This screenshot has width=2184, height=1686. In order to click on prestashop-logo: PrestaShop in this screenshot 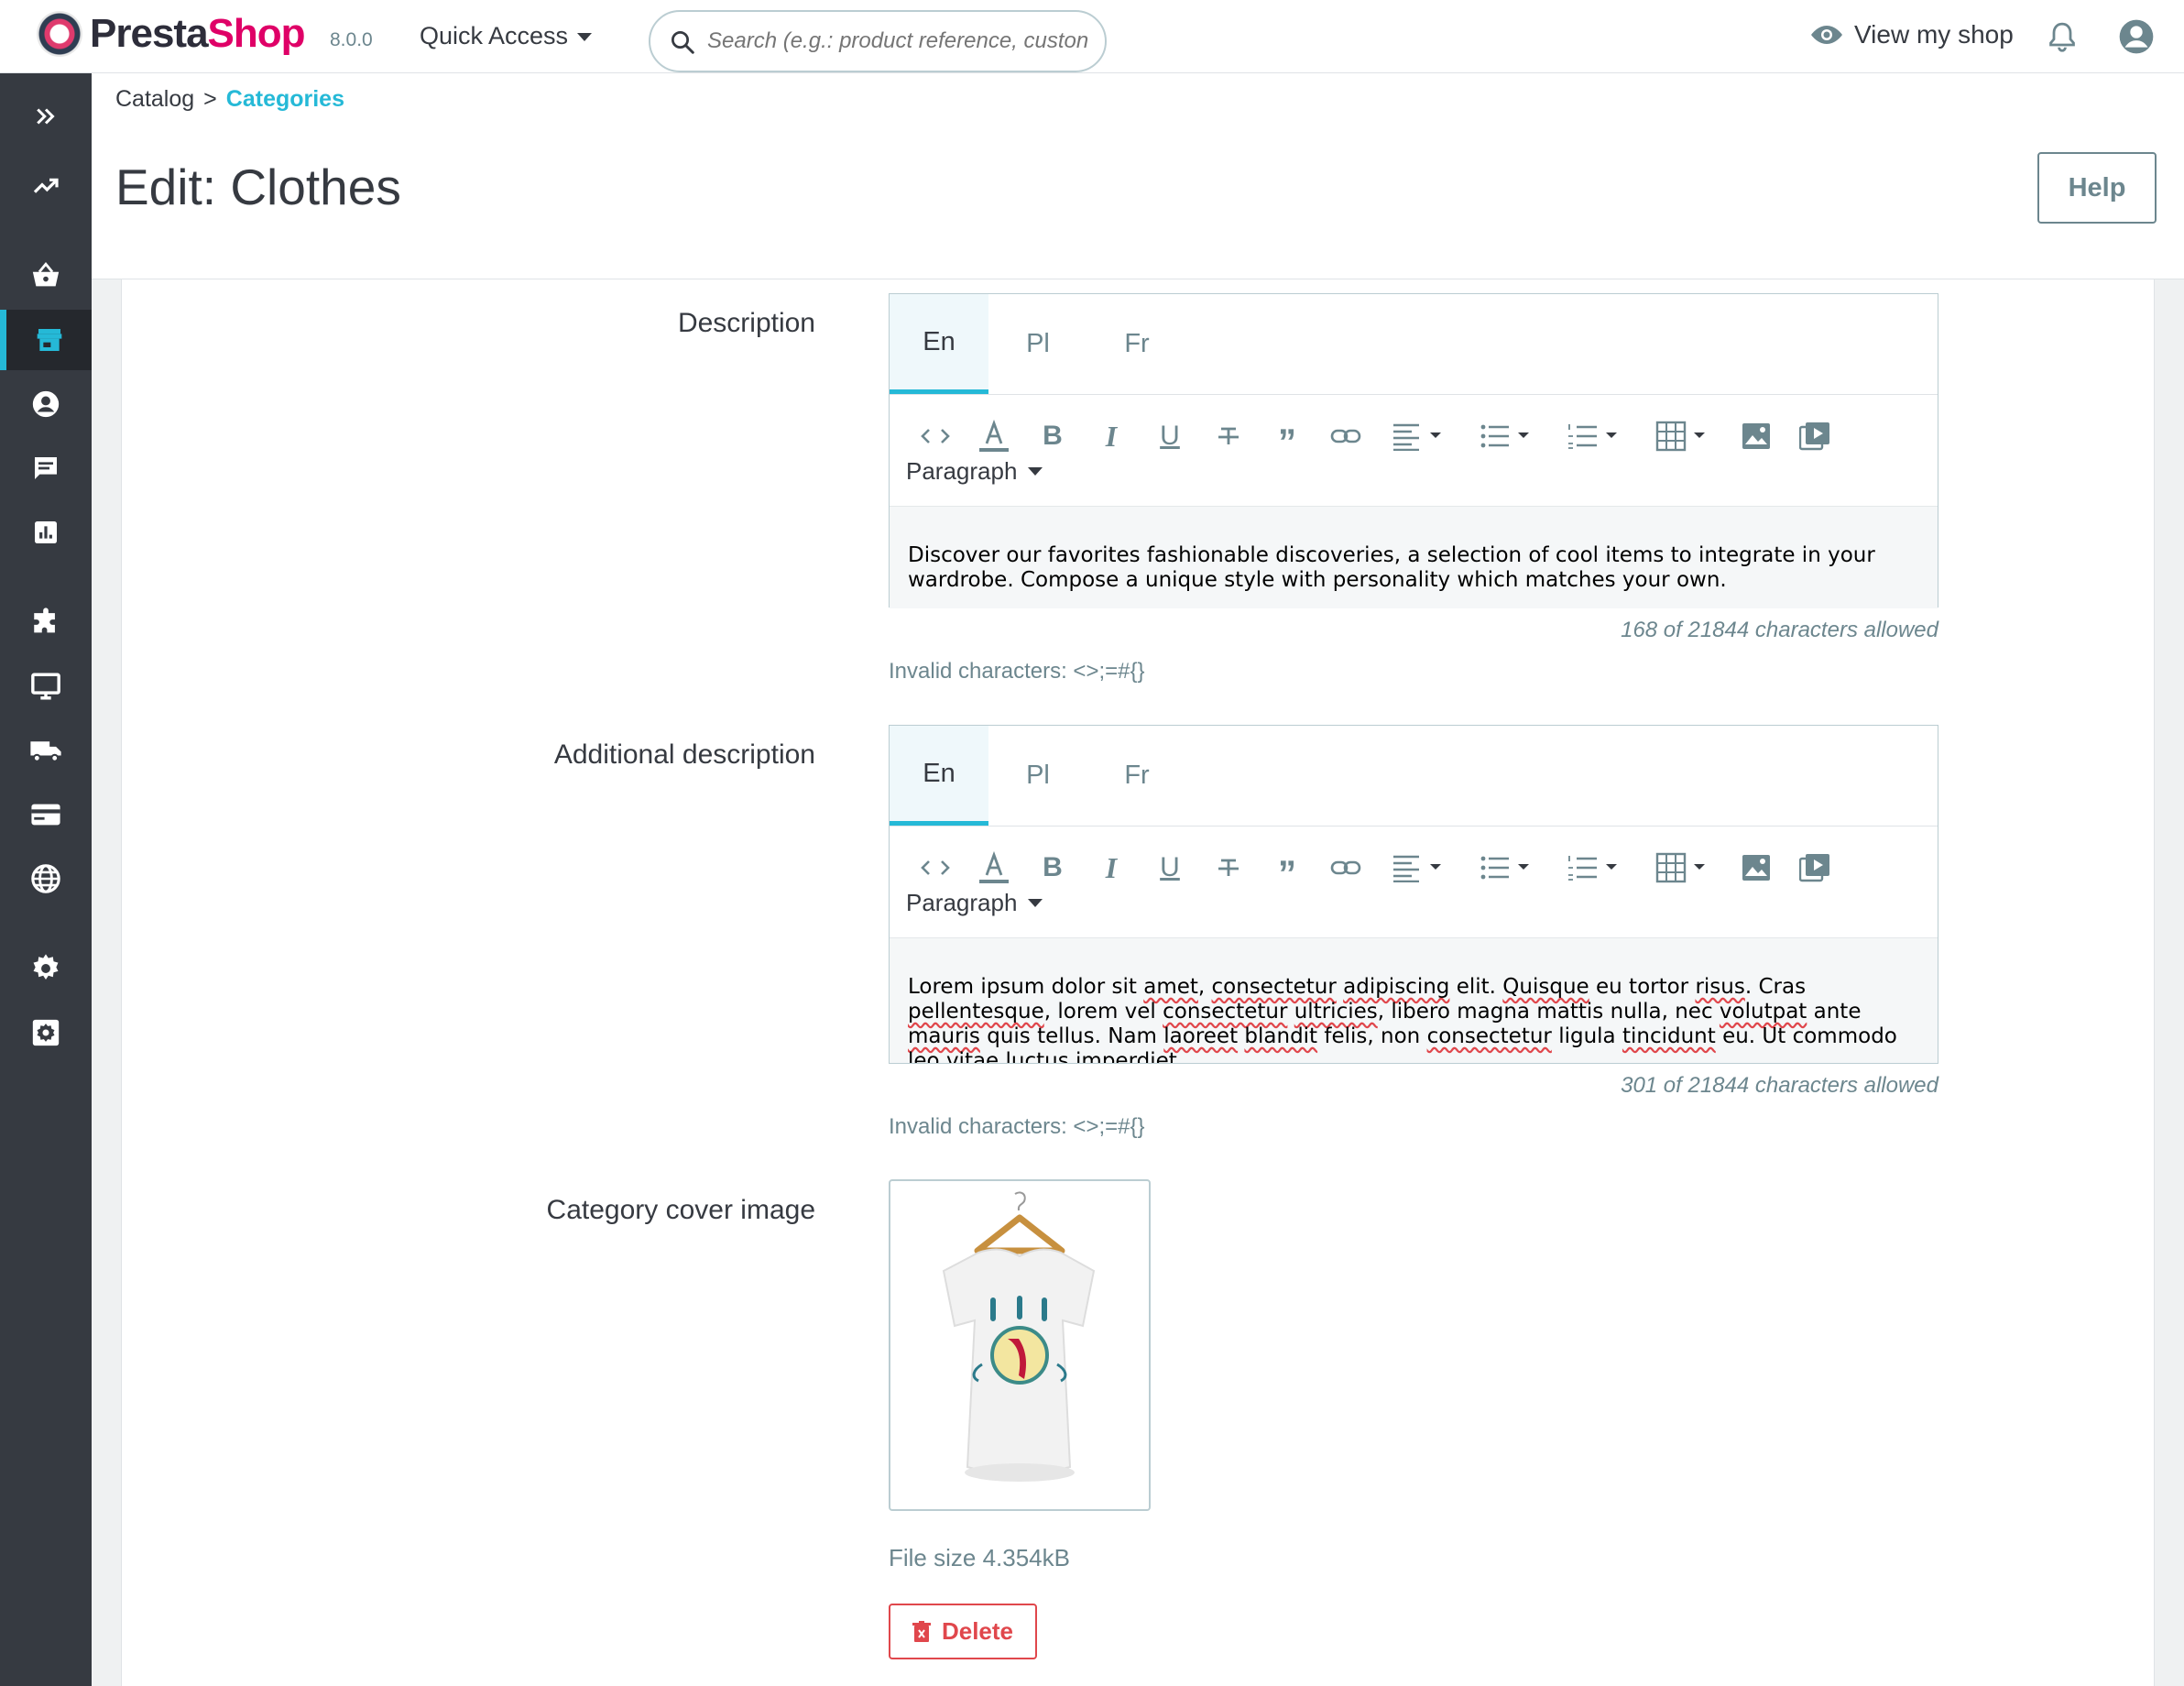, I will do `click(171, 34)`.